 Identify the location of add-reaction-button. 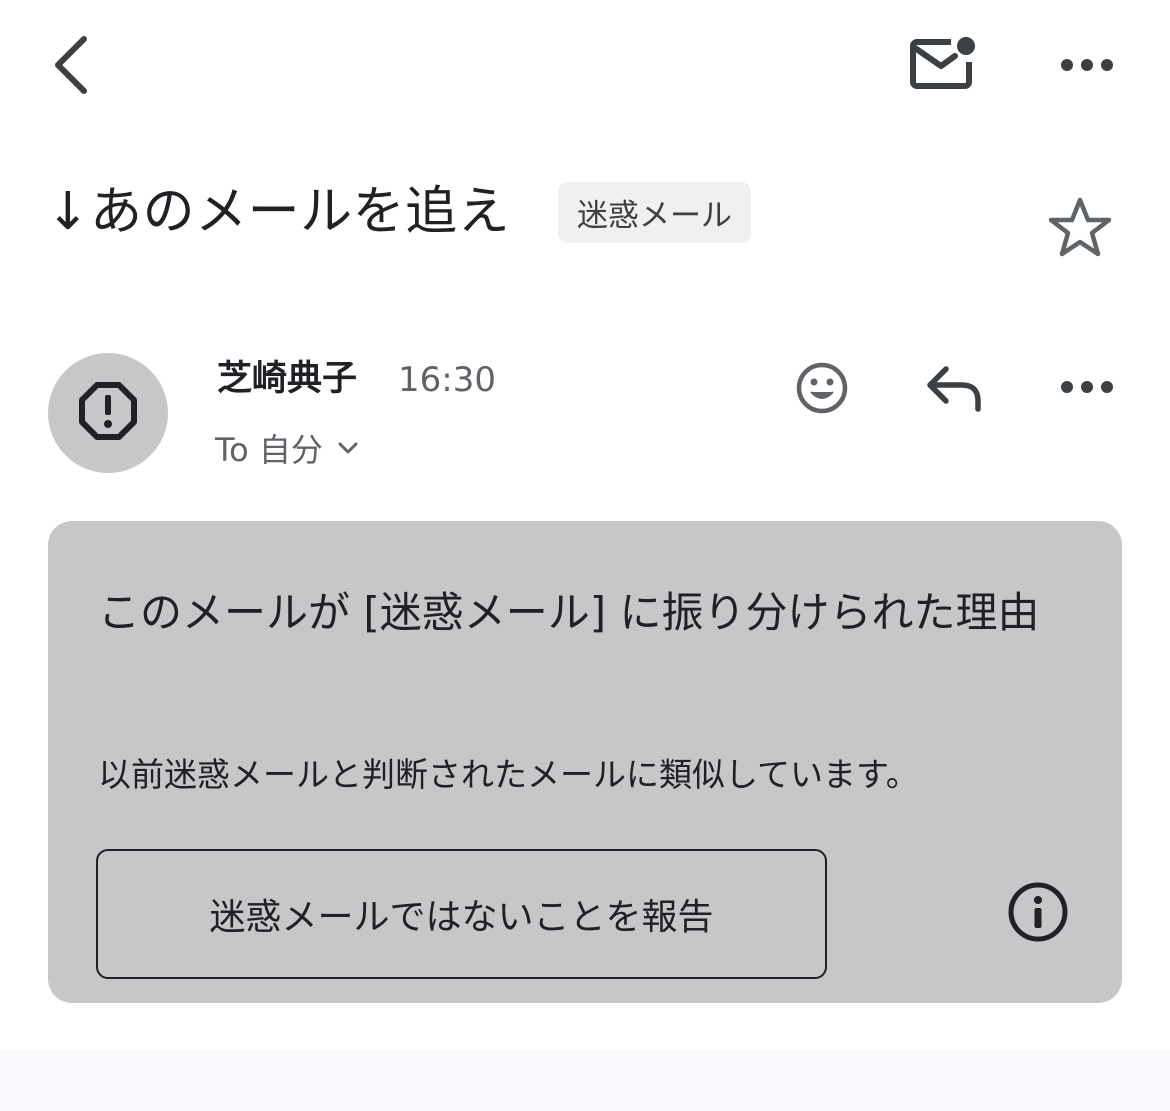
(822, 390).